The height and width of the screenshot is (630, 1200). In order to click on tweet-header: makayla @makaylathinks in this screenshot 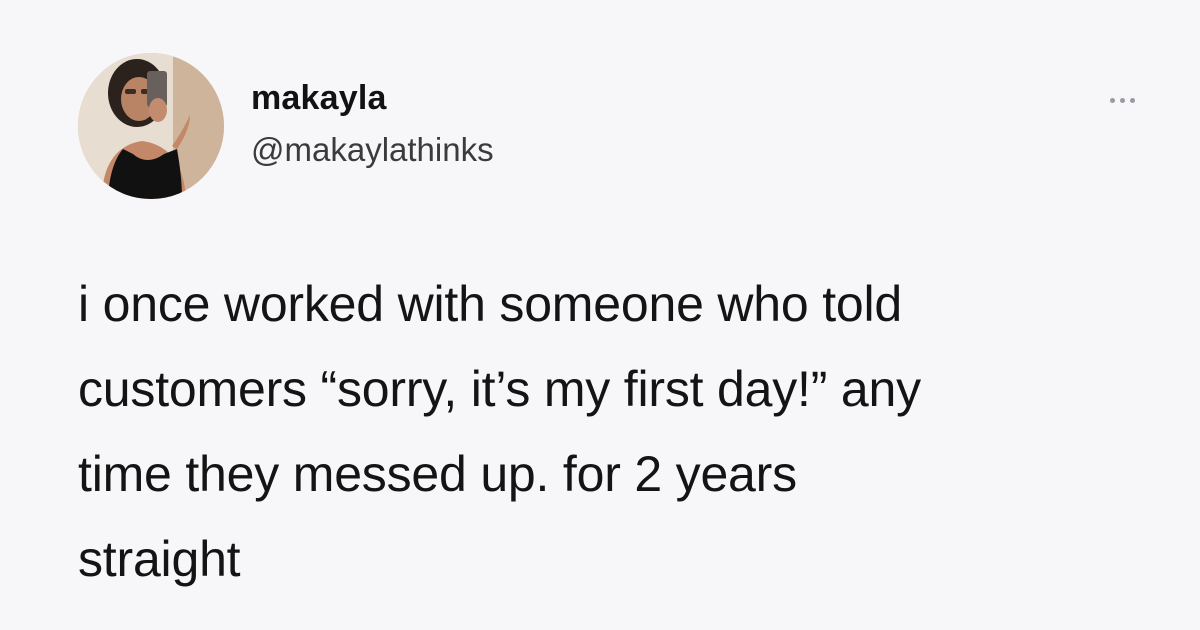, I will do `click(286, 126)`.